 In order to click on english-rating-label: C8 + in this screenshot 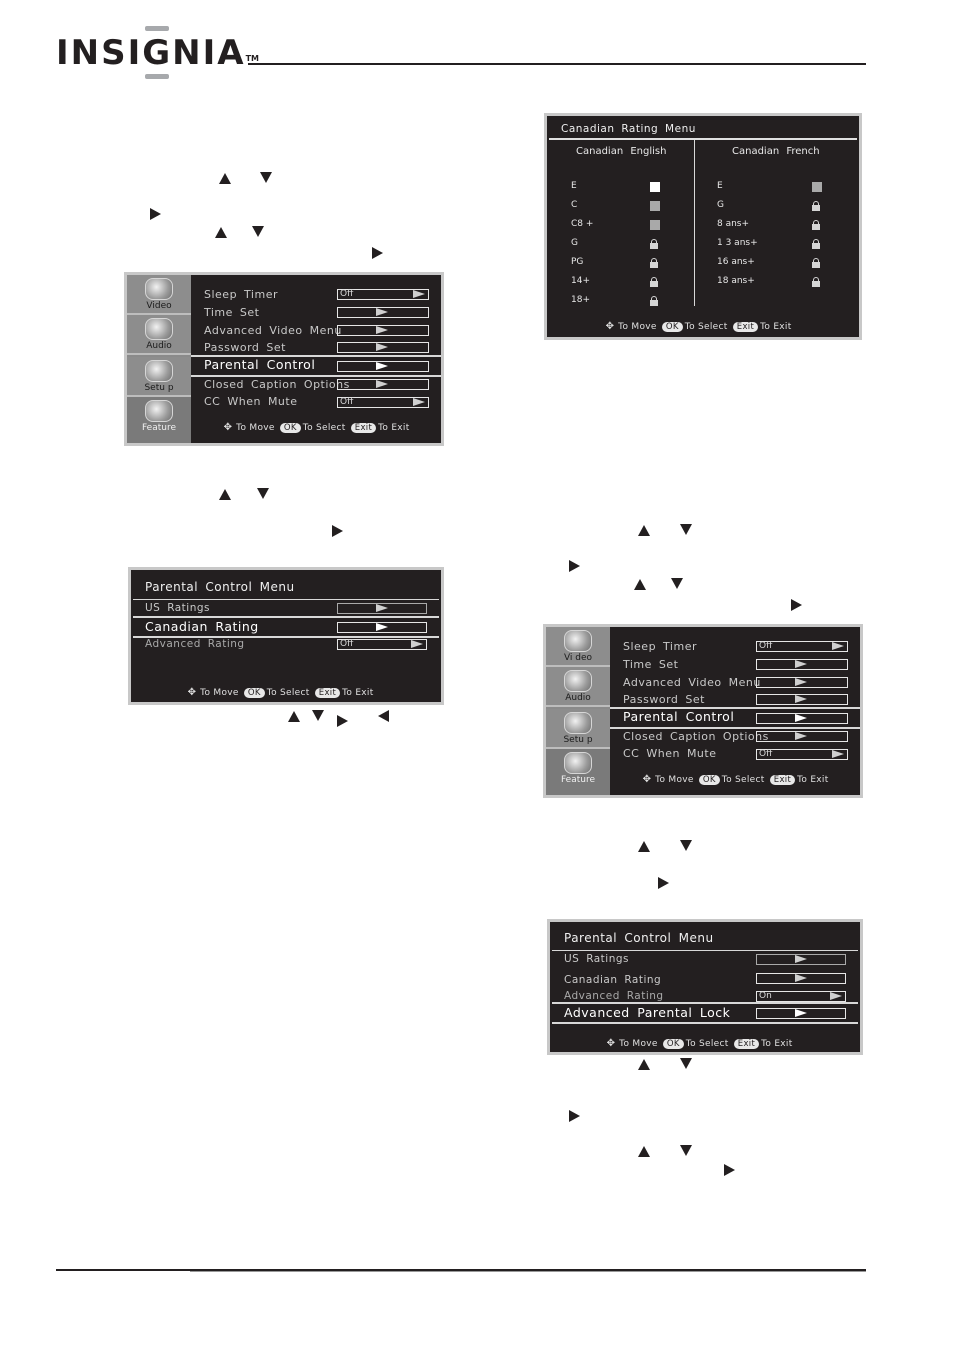, I will do `click(582, 224)`.